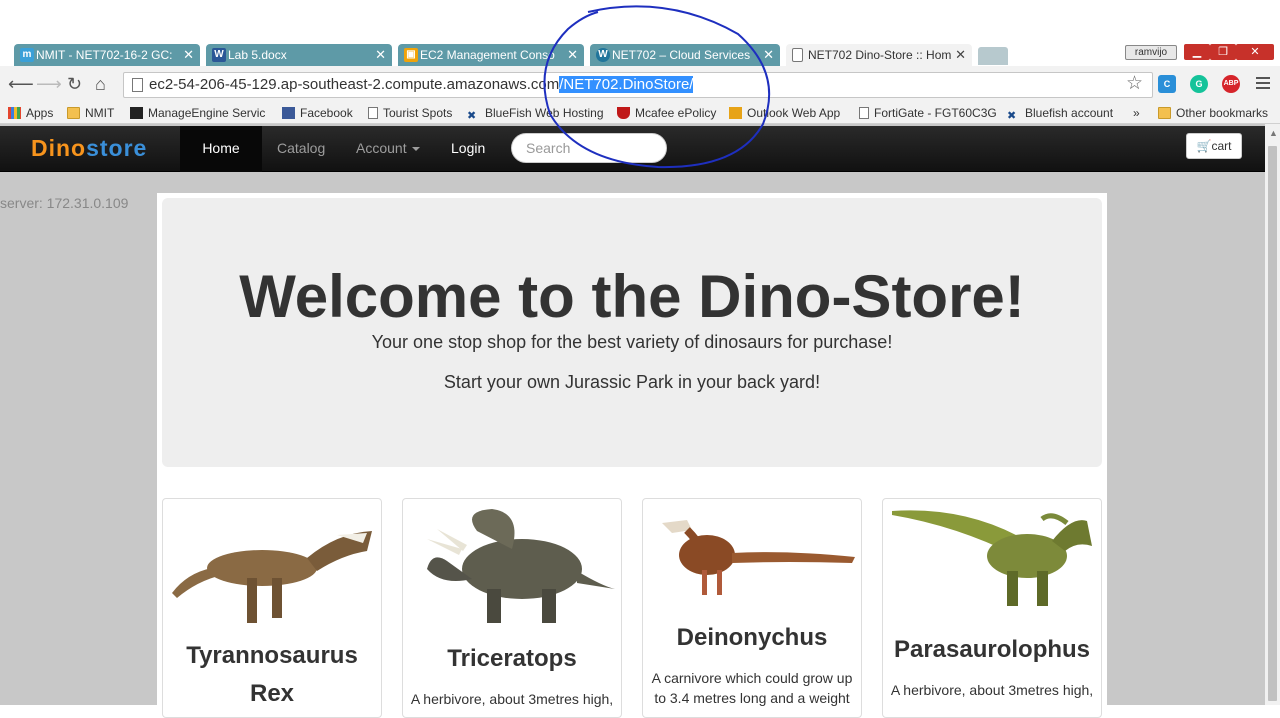  I want to click on bookmark-star-icon: ☆, so click(1134, 83).